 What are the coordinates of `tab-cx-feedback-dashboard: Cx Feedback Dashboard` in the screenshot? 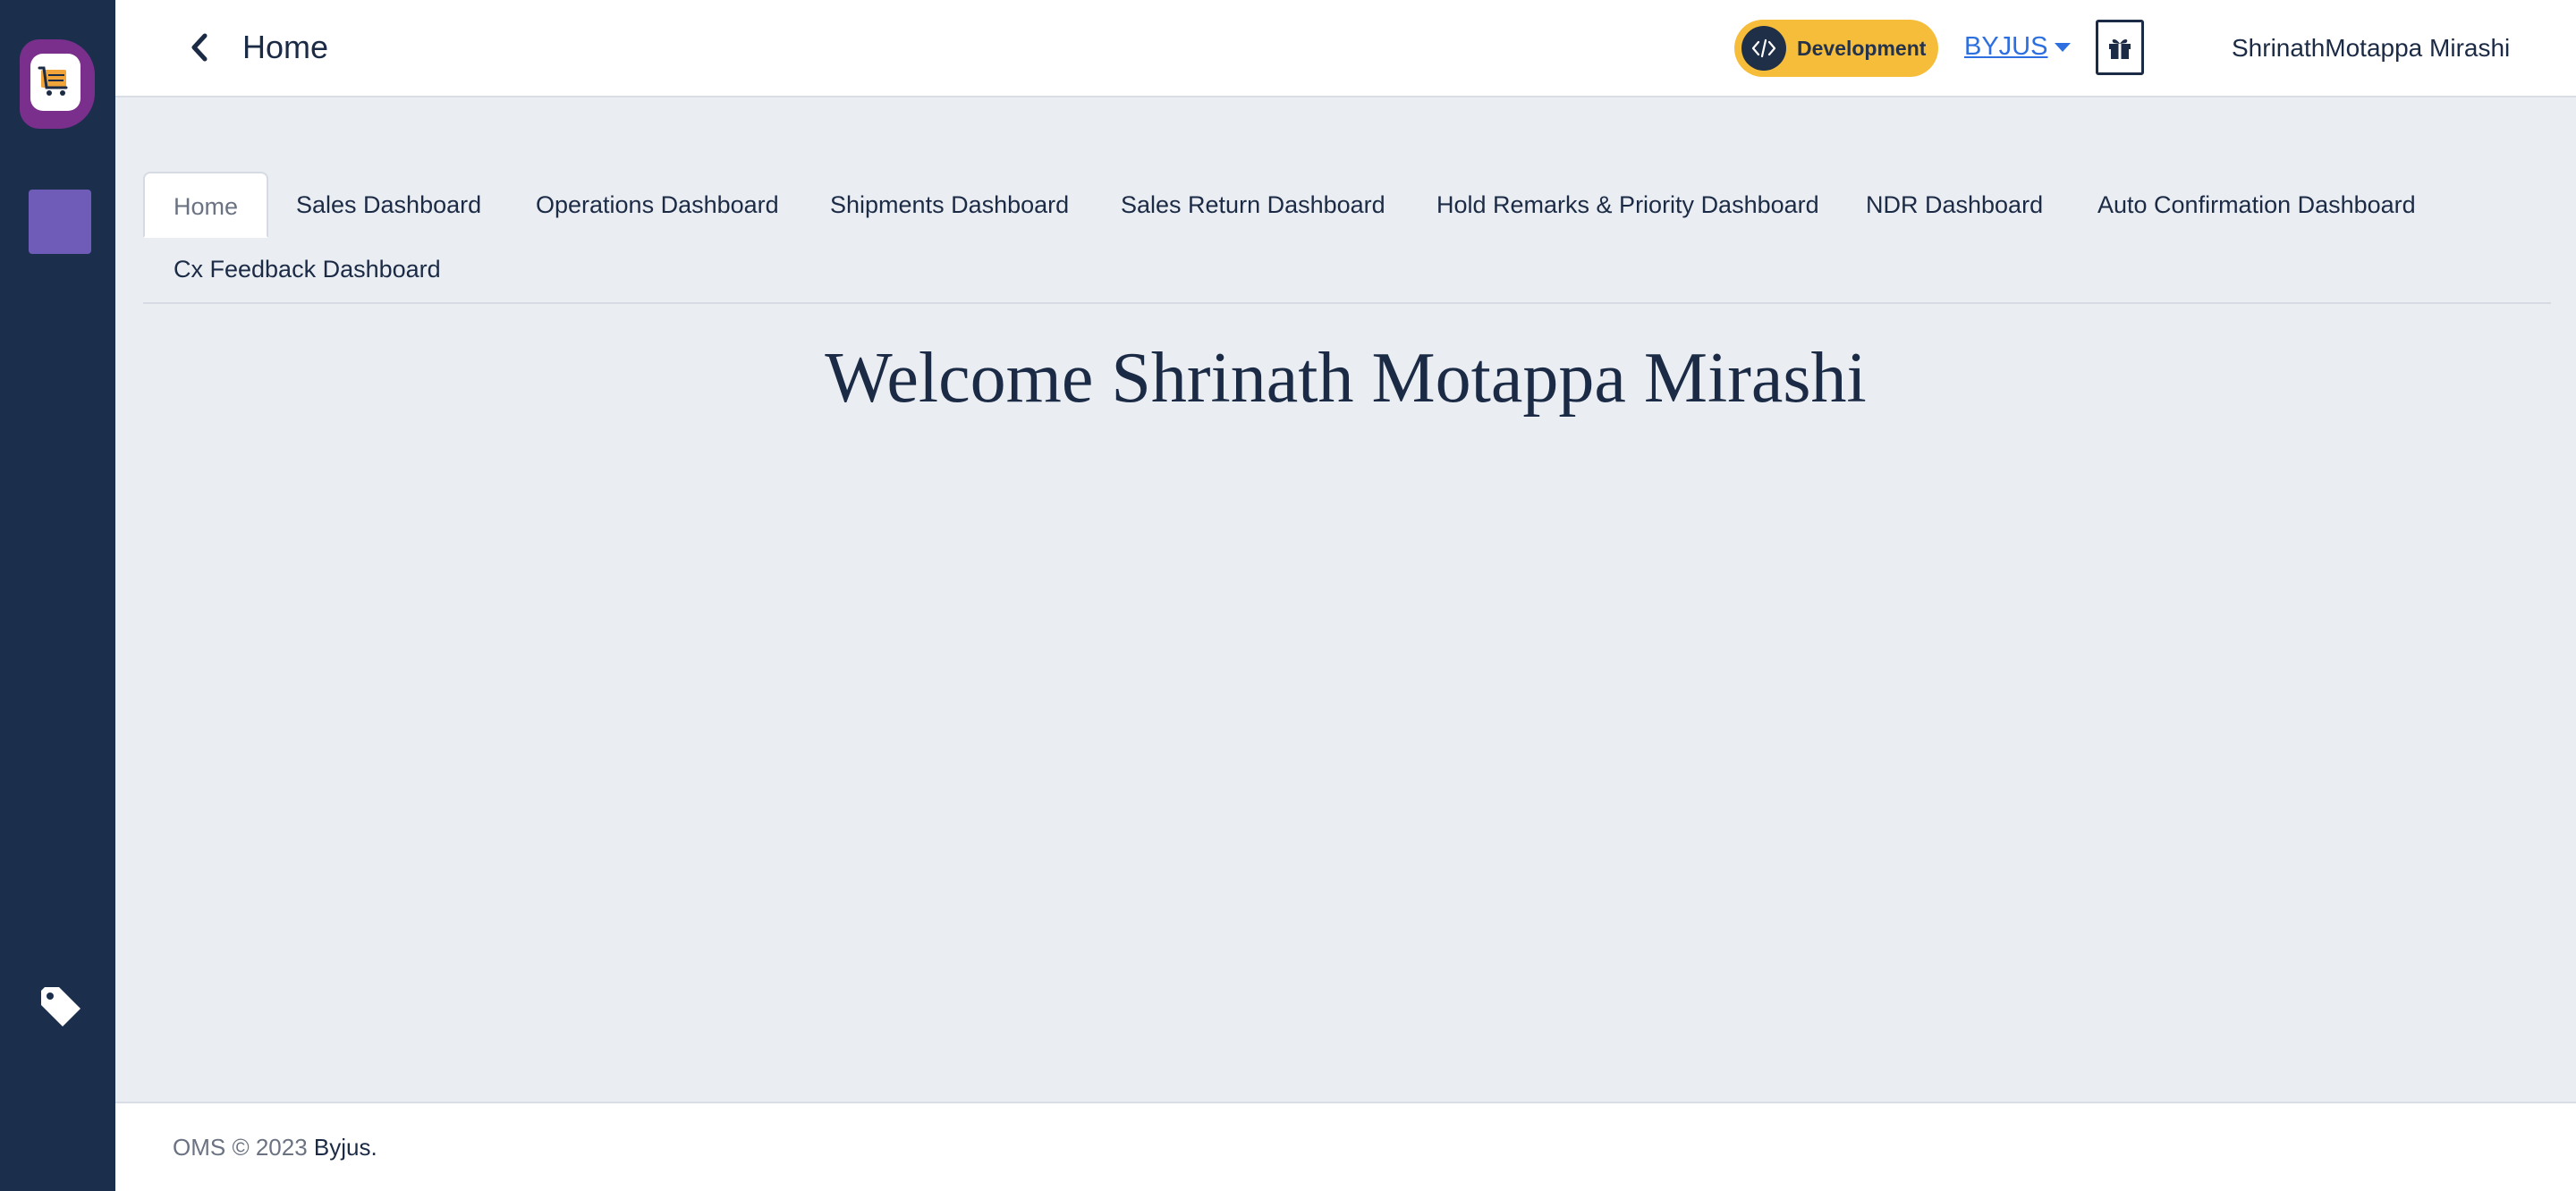 It's located at (307, 269).